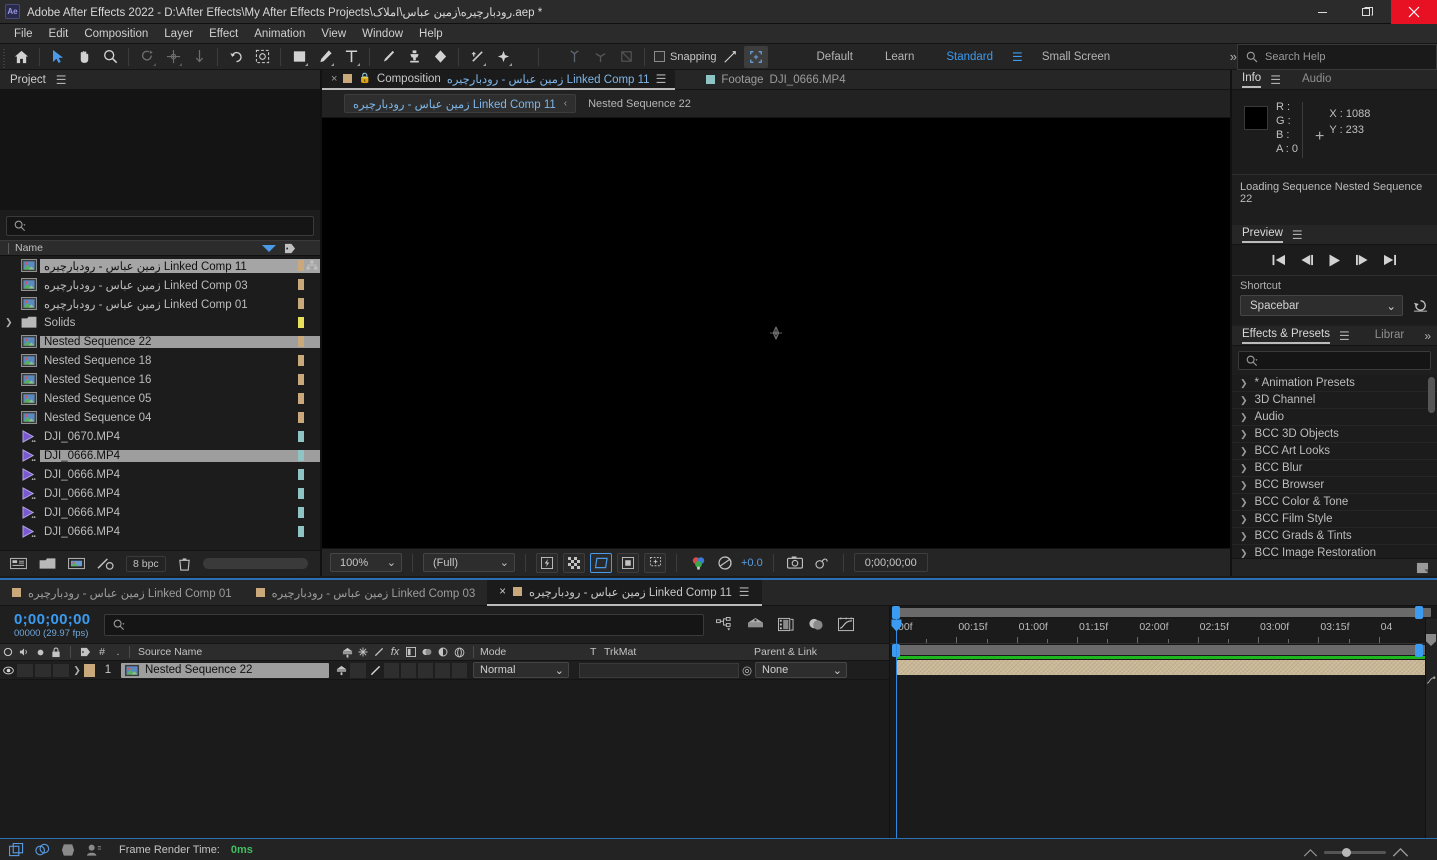 Image resolution: width=1437 pixels, height=860 pixels. What do you see at coordinates (122, 593) in the screenshot?
I see `timeline-tab: زمین عباس - رودبارچیره Linked Comp 01` at bounding box center [122, 593].